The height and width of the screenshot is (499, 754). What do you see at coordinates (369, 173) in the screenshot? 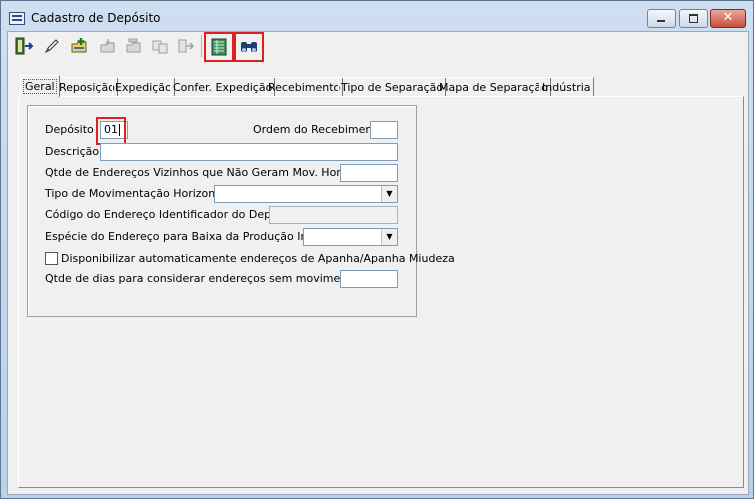
I see `vizinhos-input` at bounding box center [369, 173].